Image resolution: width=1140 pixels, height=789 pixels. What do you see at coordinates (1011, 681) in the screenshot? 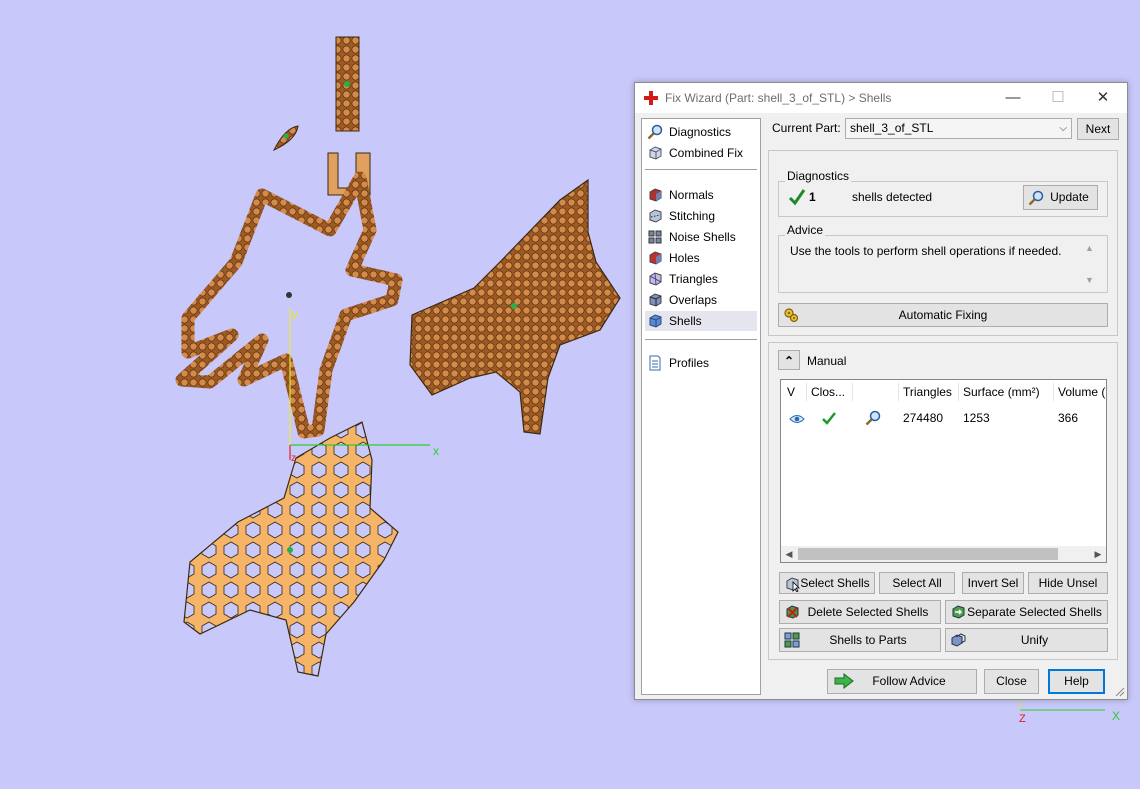
I see `close-button: Close` at bounding box center [1011, 681].